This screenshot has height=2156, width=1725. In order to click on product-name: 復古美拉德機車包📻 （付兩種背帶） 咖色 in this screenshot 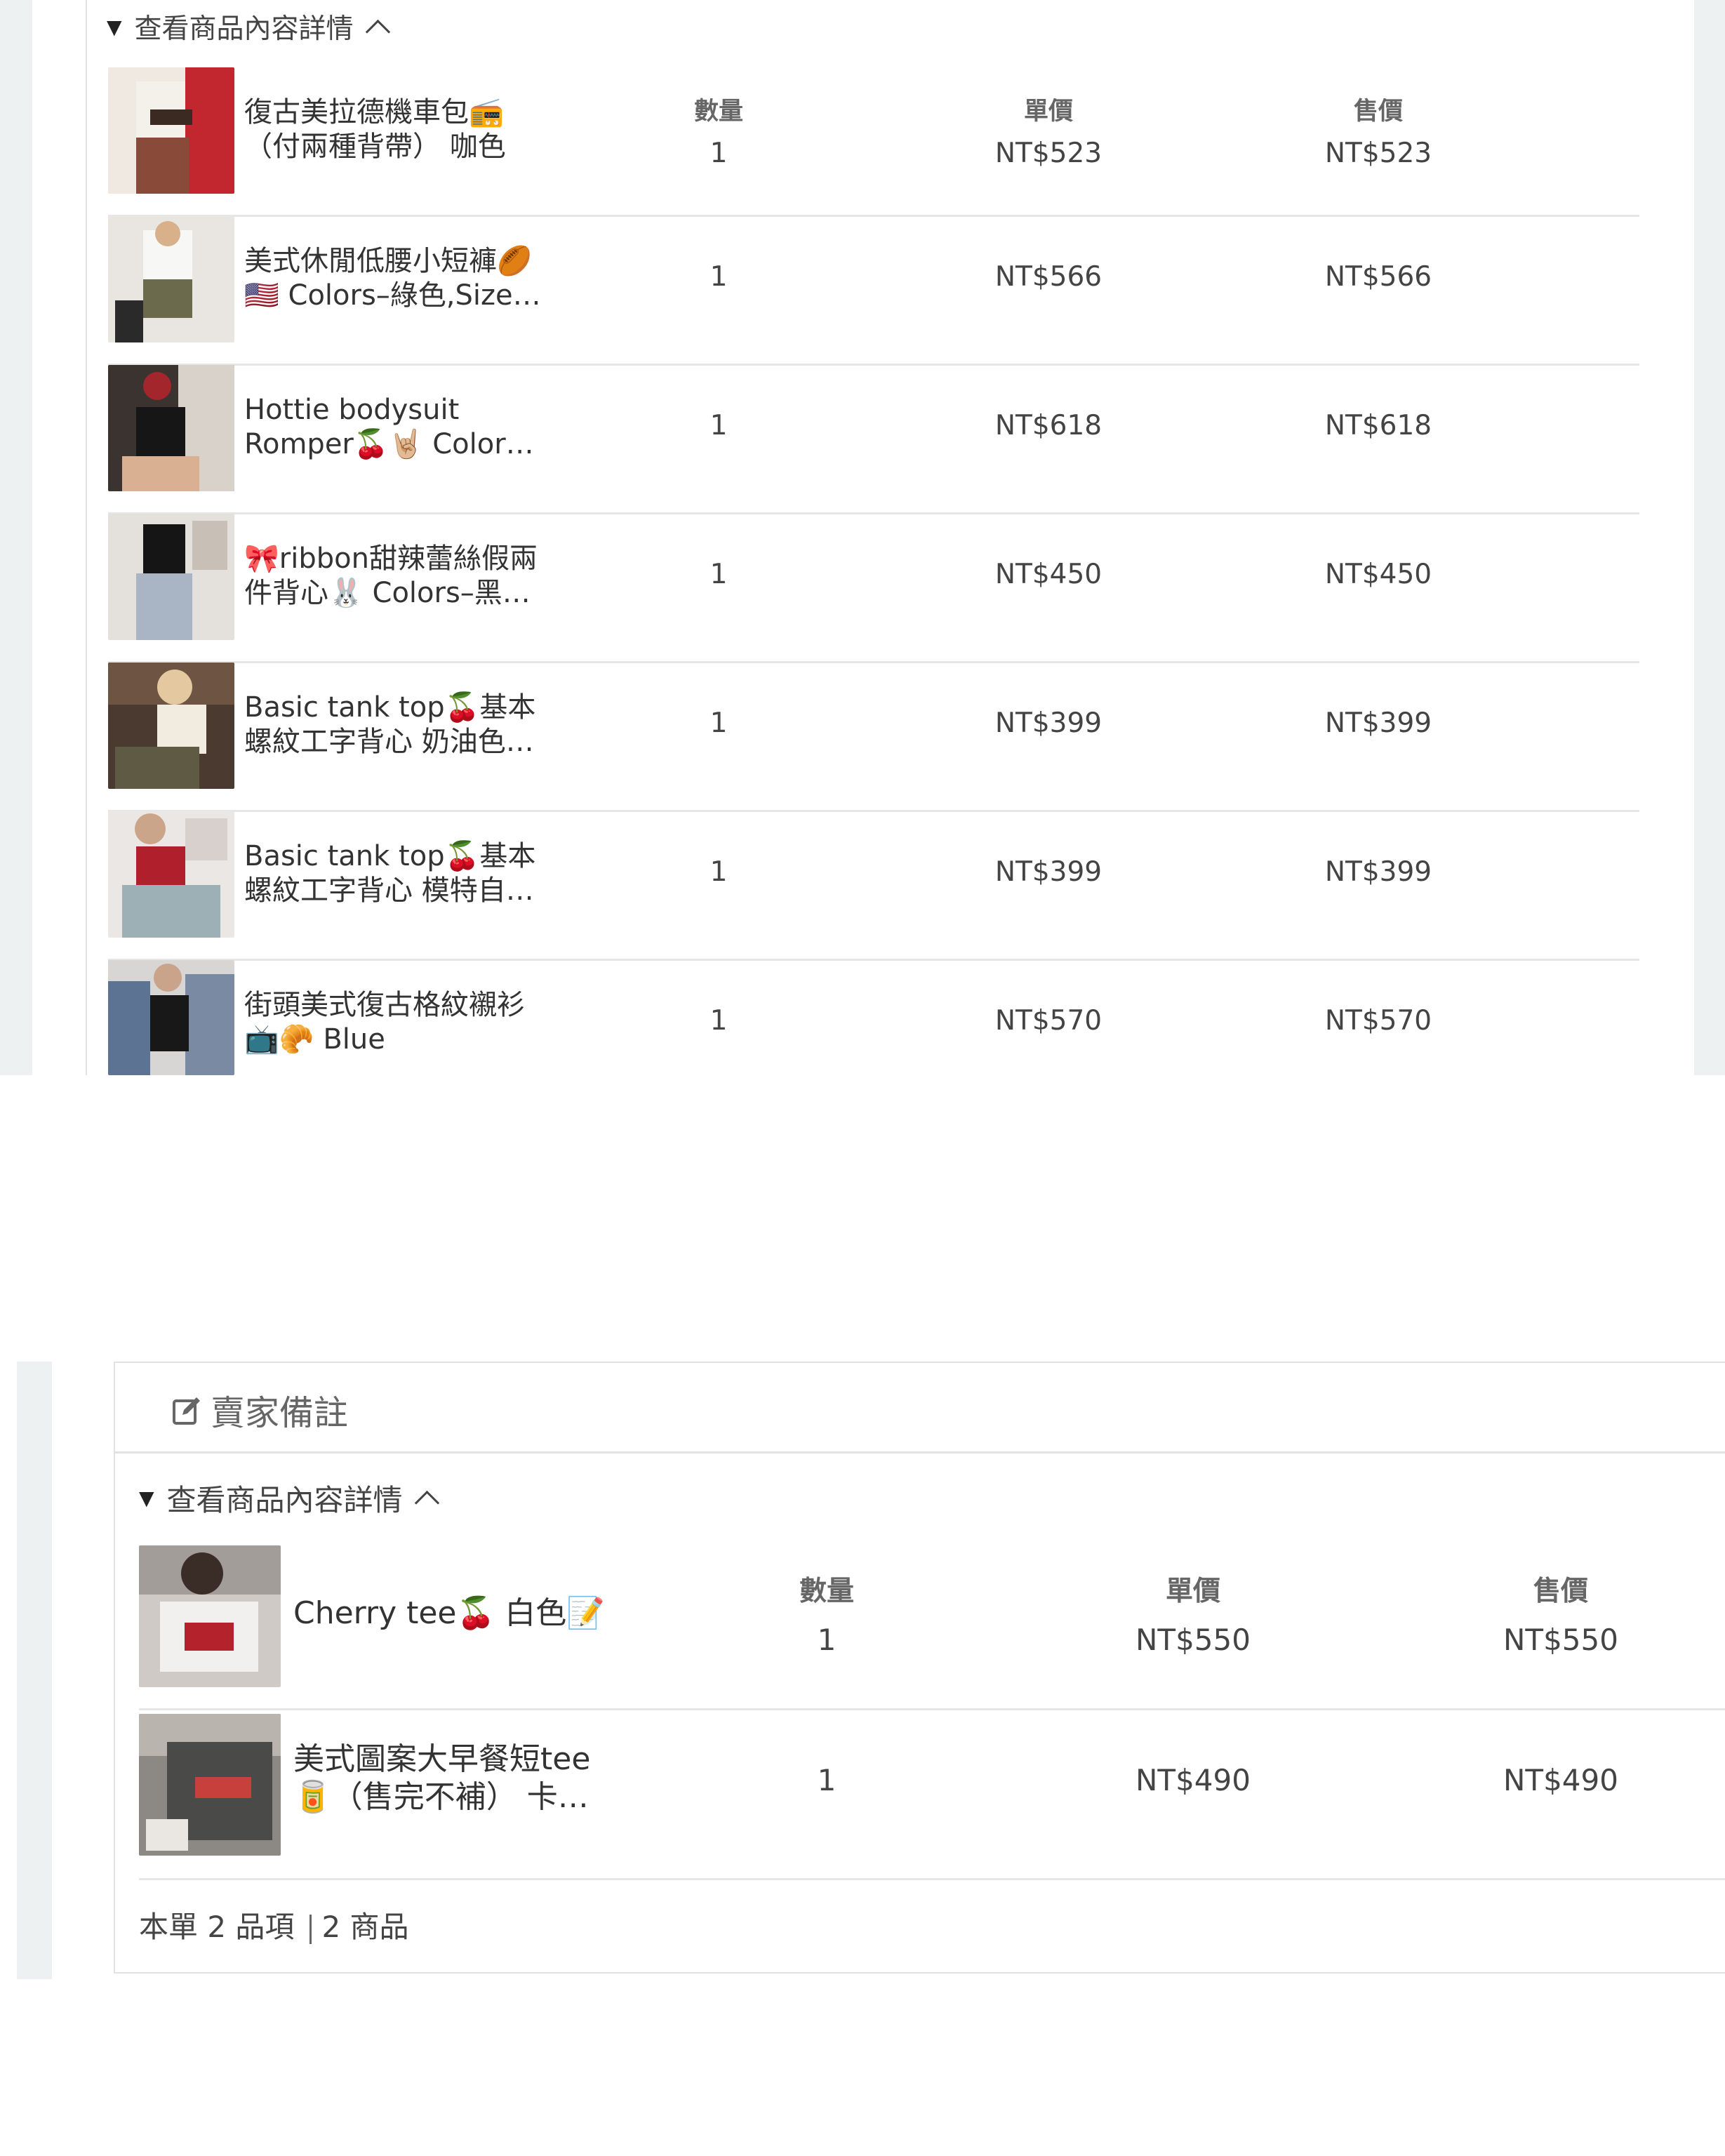, I will do `click(375, 129)`.